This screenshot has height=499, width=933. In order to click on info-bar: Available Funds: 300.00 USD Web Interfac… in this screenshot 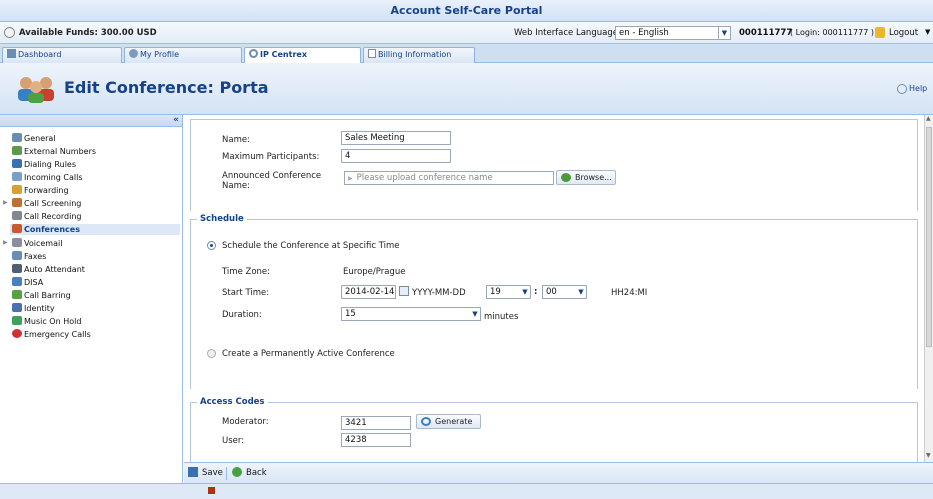, I will do `click(466, 33)`.